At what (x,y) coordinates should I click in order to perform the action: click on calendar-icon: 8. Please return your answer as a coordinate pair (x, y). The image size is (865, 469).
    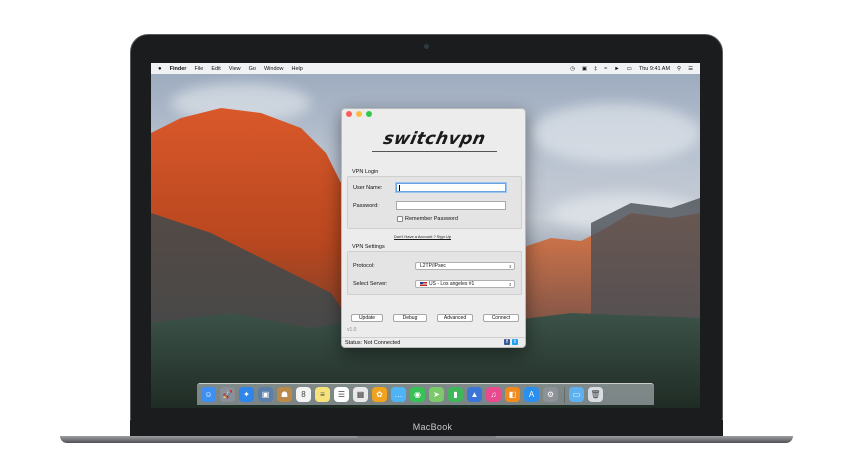
    Looking at the image, I should click on (303, 394).